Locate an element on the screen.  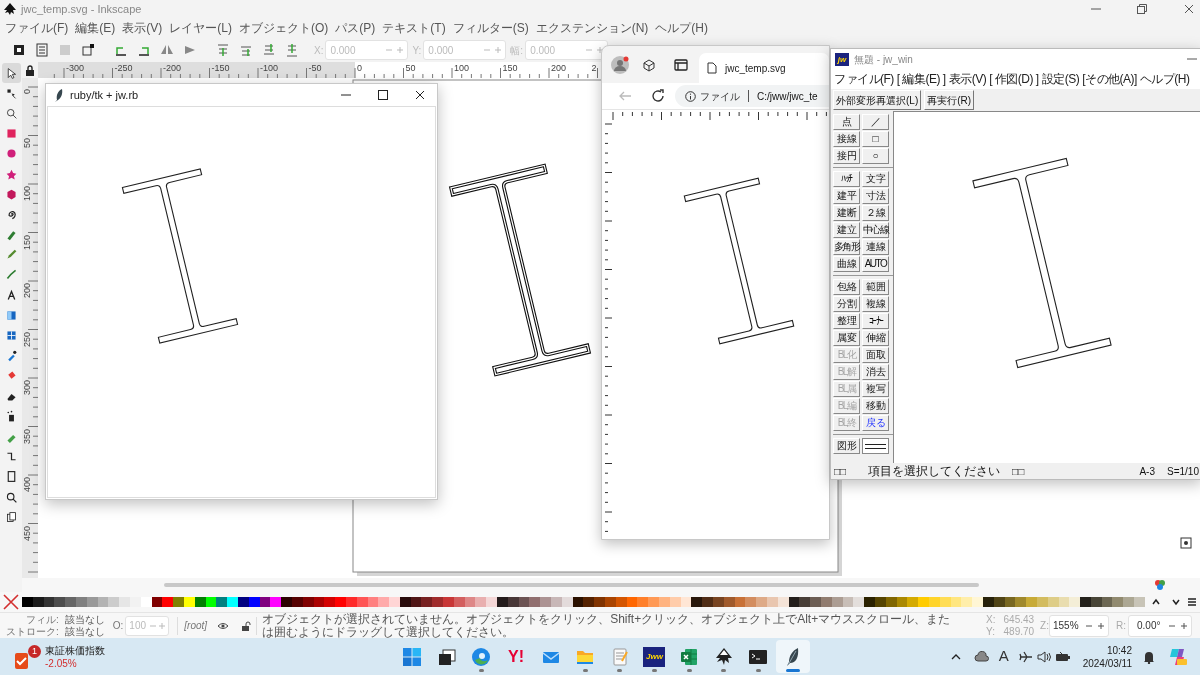
ruler-label: 300 is located at coordinates (27, 388).